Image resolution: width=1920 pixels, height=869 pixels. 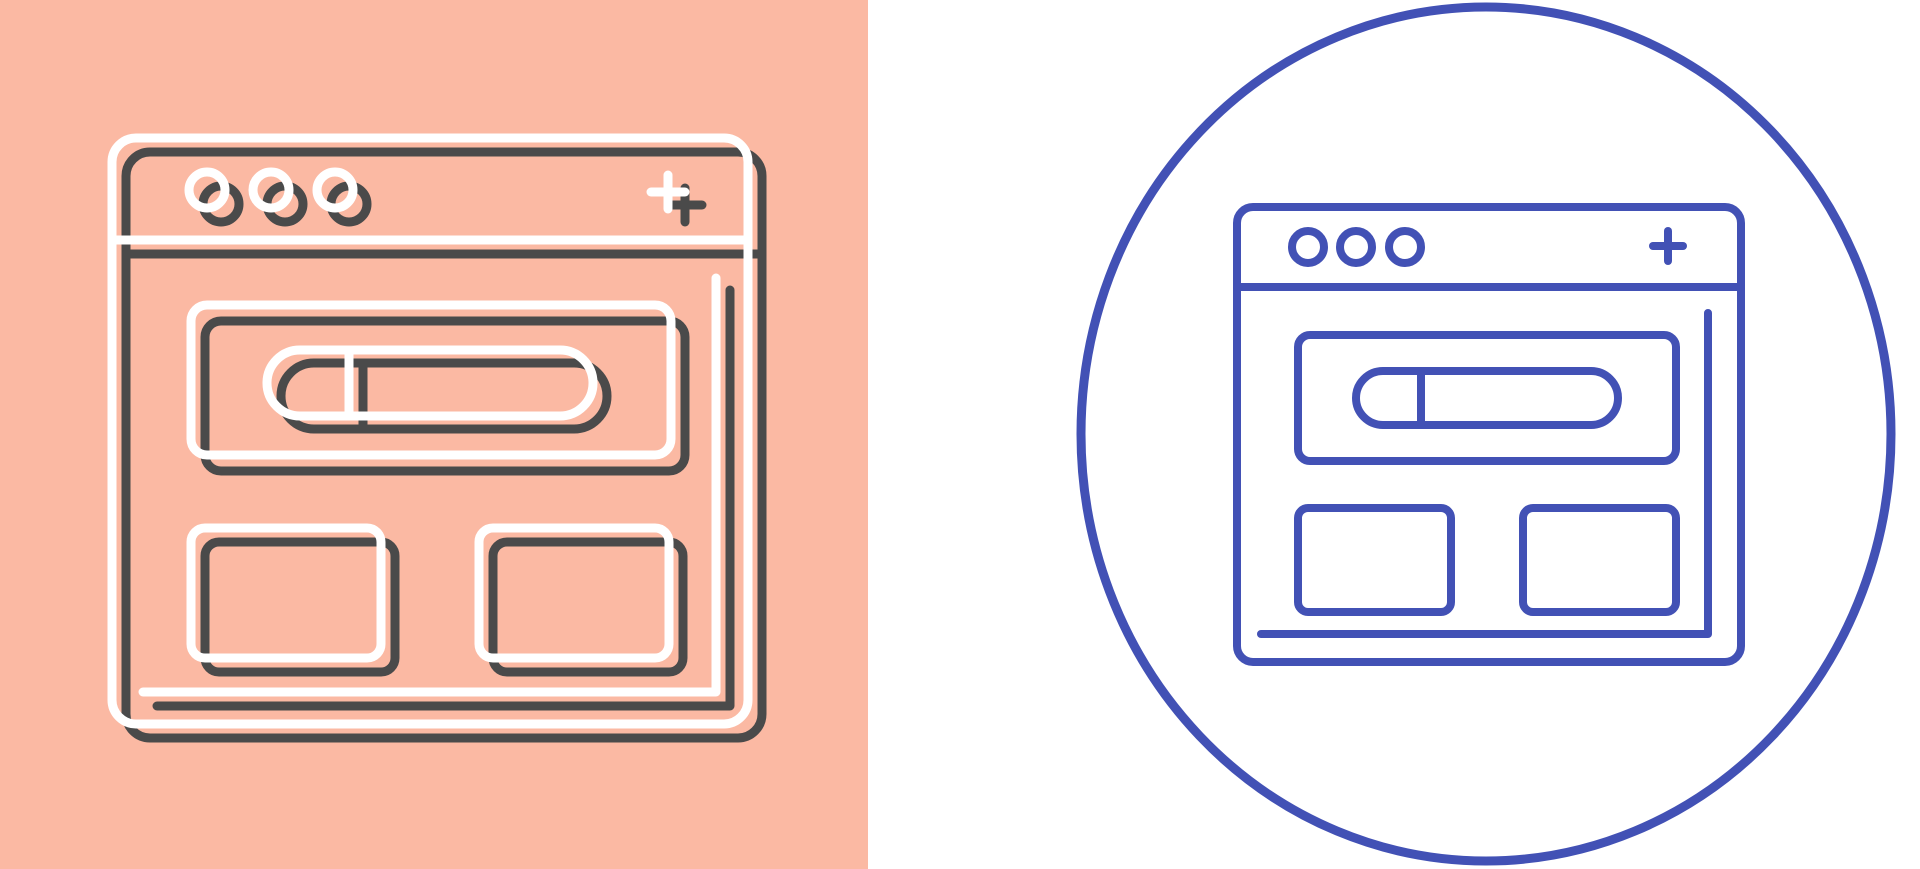 I want to click on scroll-line, so click(x=1484, y=473).